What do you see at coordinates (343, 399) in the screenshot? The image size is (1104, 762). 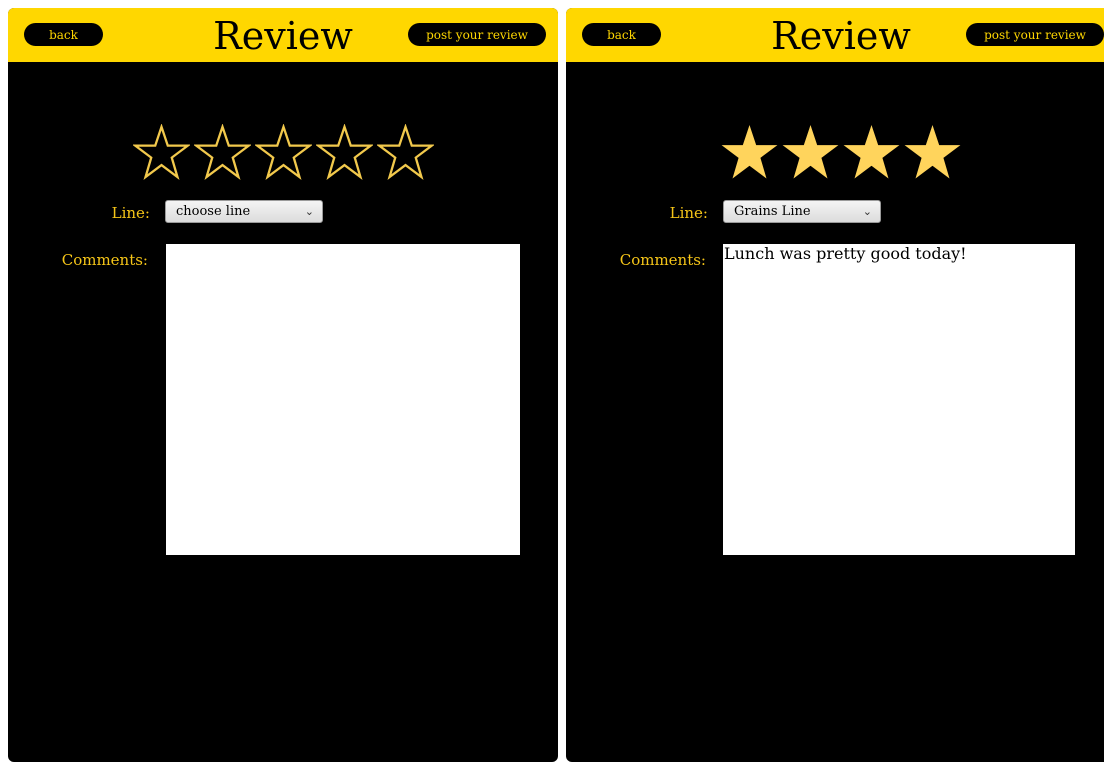 I see `comments-field` at bounding box center [343, 399].